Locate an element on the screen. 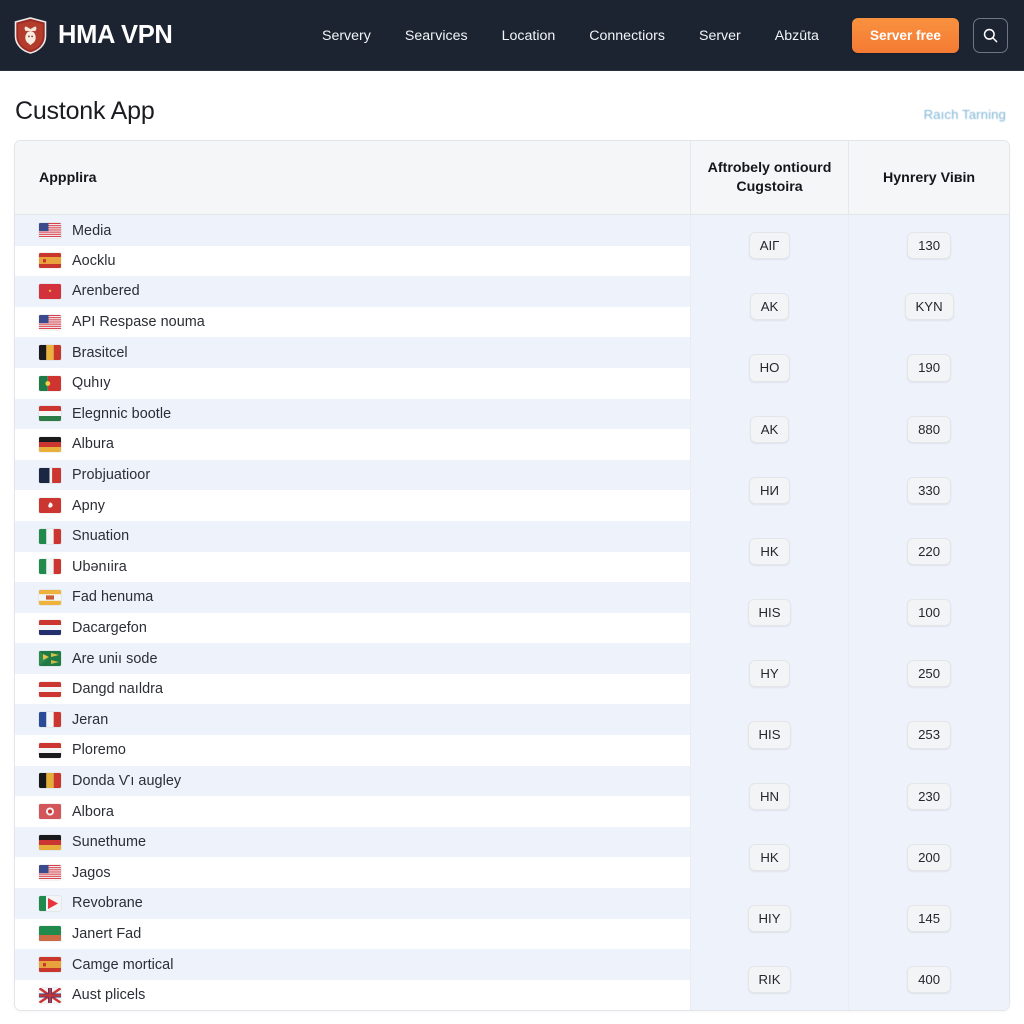 The height and width of the screenshot is (1024, 1024). cell-application: Aust plicels is located at coordinates (353, 995).